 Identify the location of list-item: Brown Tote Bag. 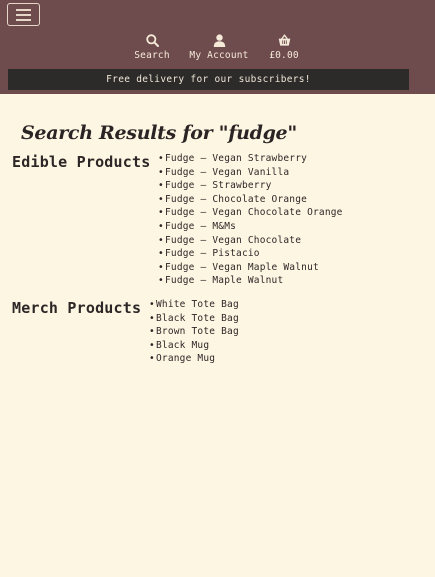
(194, 332).